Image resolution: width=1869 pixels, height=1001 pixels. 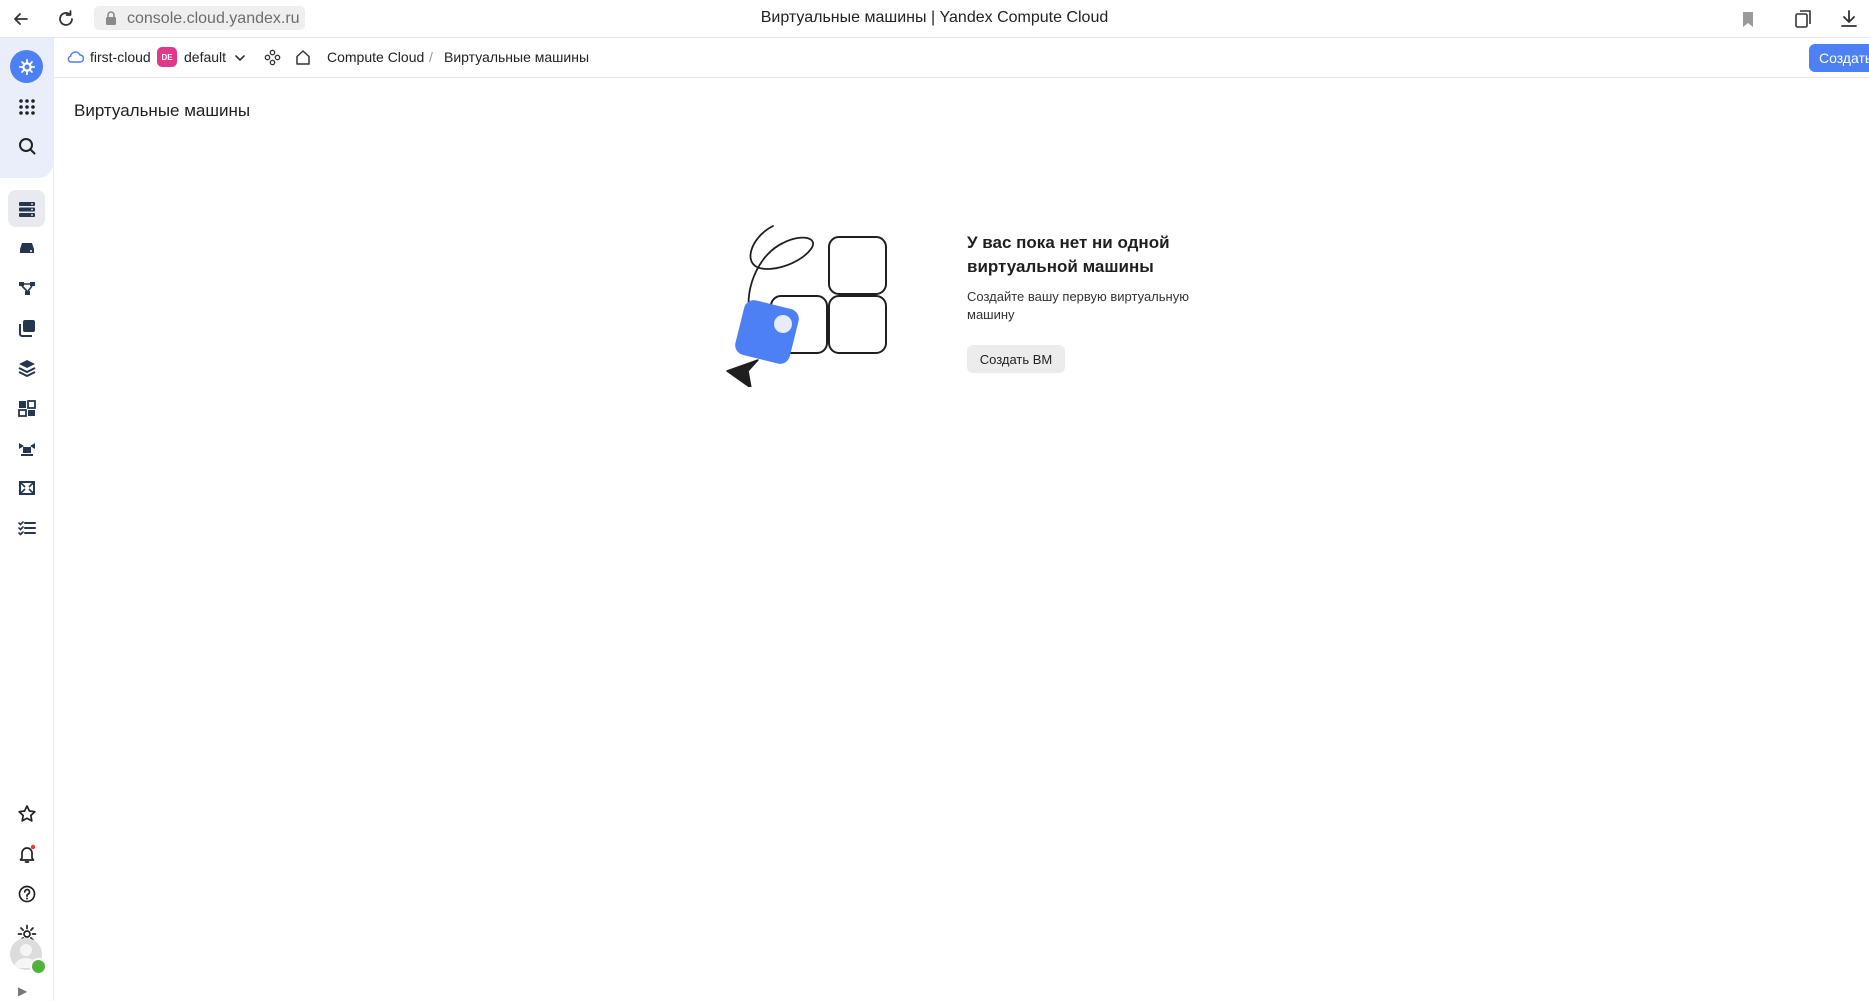 What do you see at coordinates (375, 57) in the screenshot?
I see `breadcrumb-service: Compute Cloud` at bounding box center [375, 57].